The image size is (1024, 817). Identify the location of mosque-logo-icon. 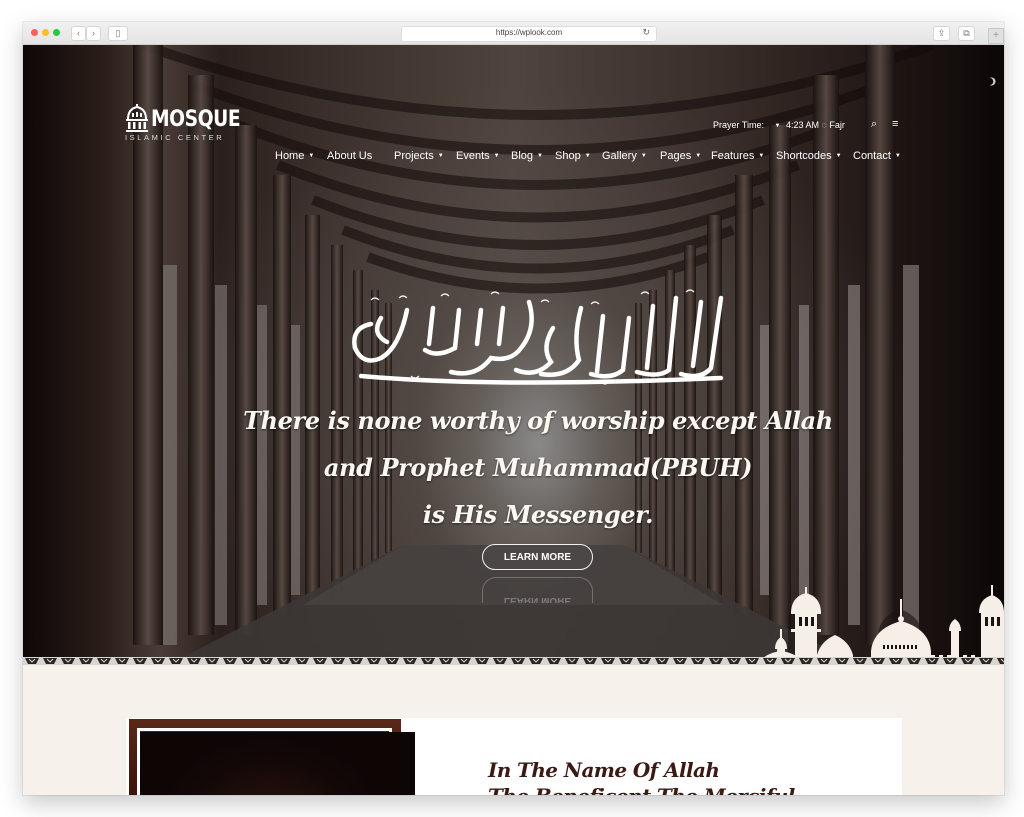
(137, 118).